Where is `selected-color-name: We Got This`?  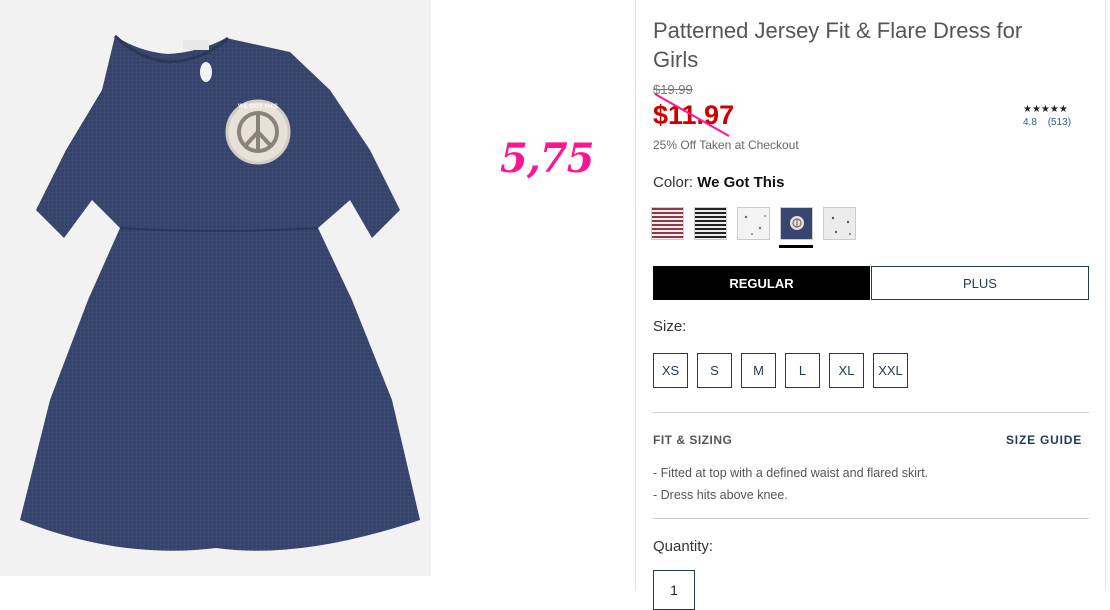 selected-color-name: We Got This is located at coordinates (741, 182).